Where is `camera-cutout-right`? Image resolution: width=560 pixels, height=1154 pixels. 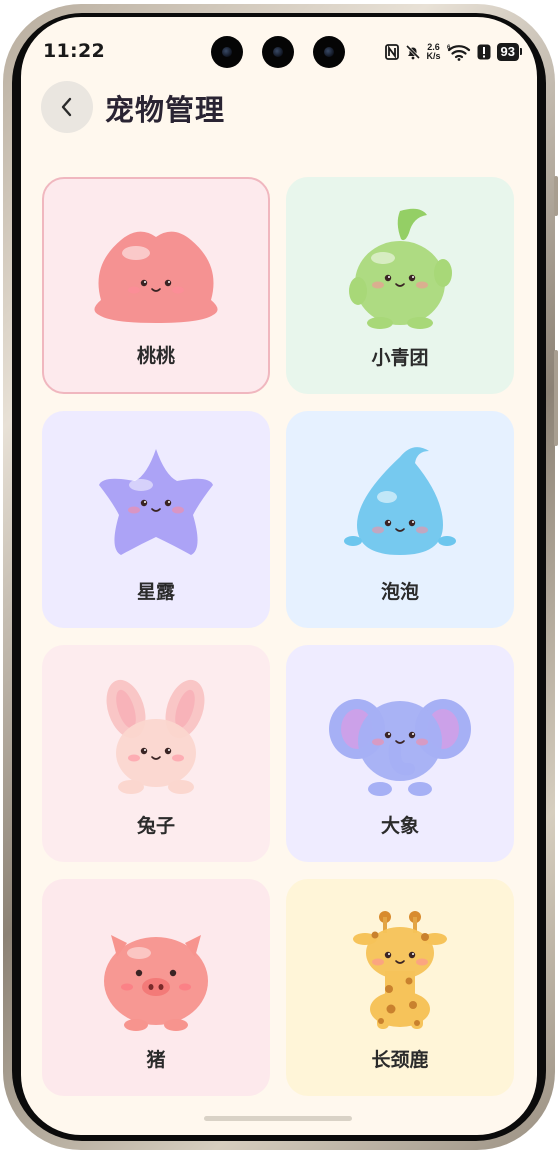 camera-cutout-right is located at coordinates (329, 52).